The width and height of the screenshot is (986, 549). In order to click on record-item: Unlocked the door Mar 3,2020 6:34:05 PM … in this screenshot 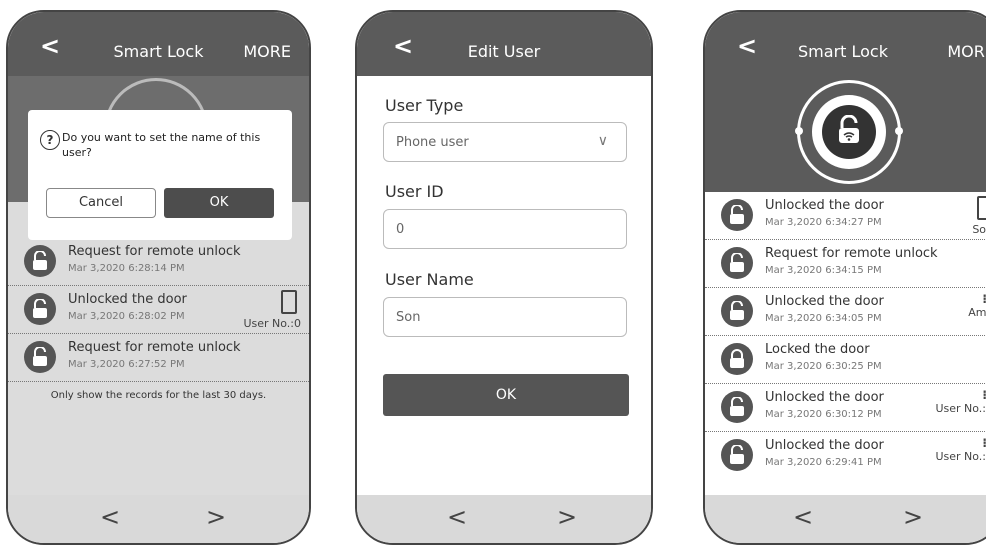, I will do `click(845, 312)`.